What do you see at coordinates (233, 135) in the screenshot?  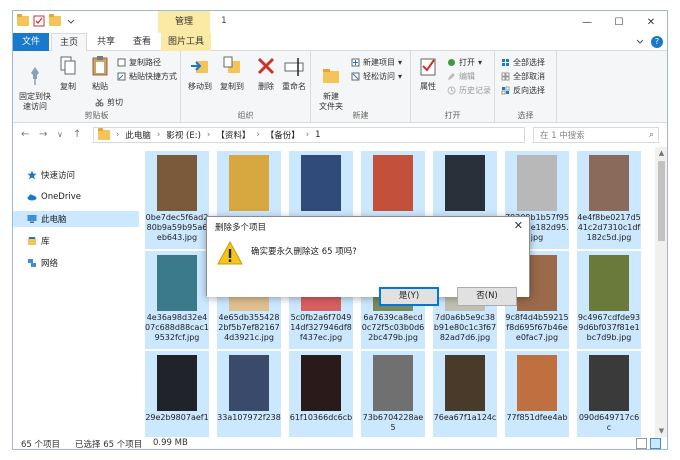 I see `breadcrumb-folder-data: 【资料】` at bounding box center [233, 135].